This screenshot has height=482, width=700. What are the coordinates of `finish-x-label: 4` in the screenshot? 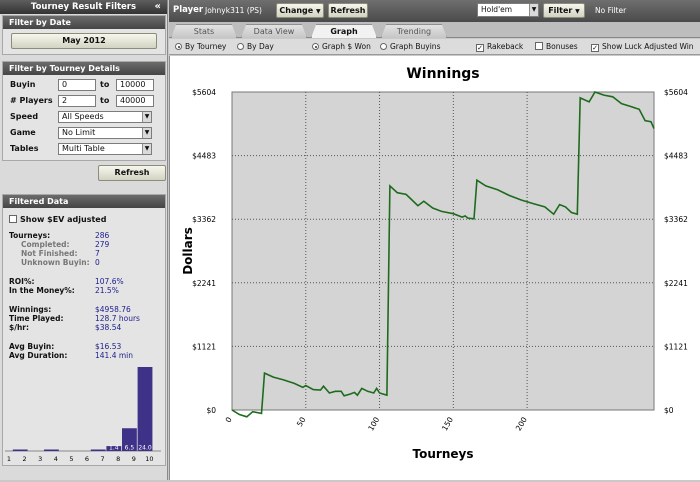 It's located at (56, 459).